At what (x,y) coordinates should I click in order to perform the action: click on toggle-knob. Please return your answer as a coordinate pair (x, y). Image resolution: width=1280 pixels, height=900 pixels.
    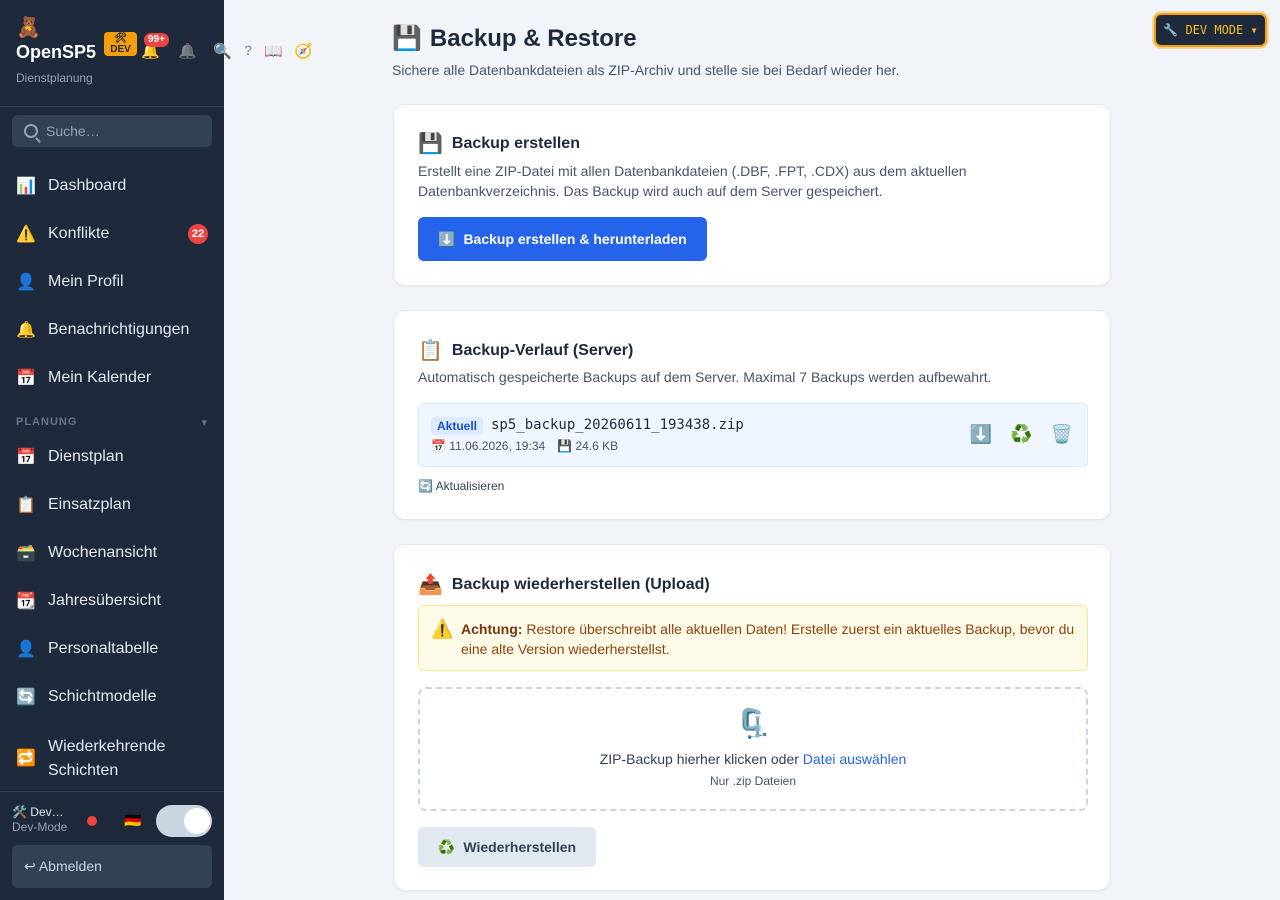
    Looking at the image, I should click on (197, 821).